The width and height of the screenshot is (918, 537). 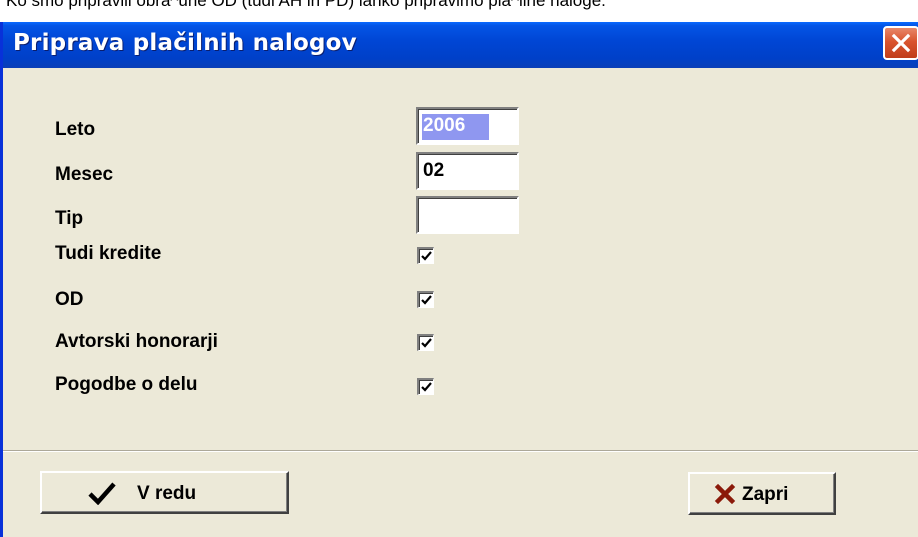 I want to click on mesec-label: Mesec, so click(x=84, y=174).